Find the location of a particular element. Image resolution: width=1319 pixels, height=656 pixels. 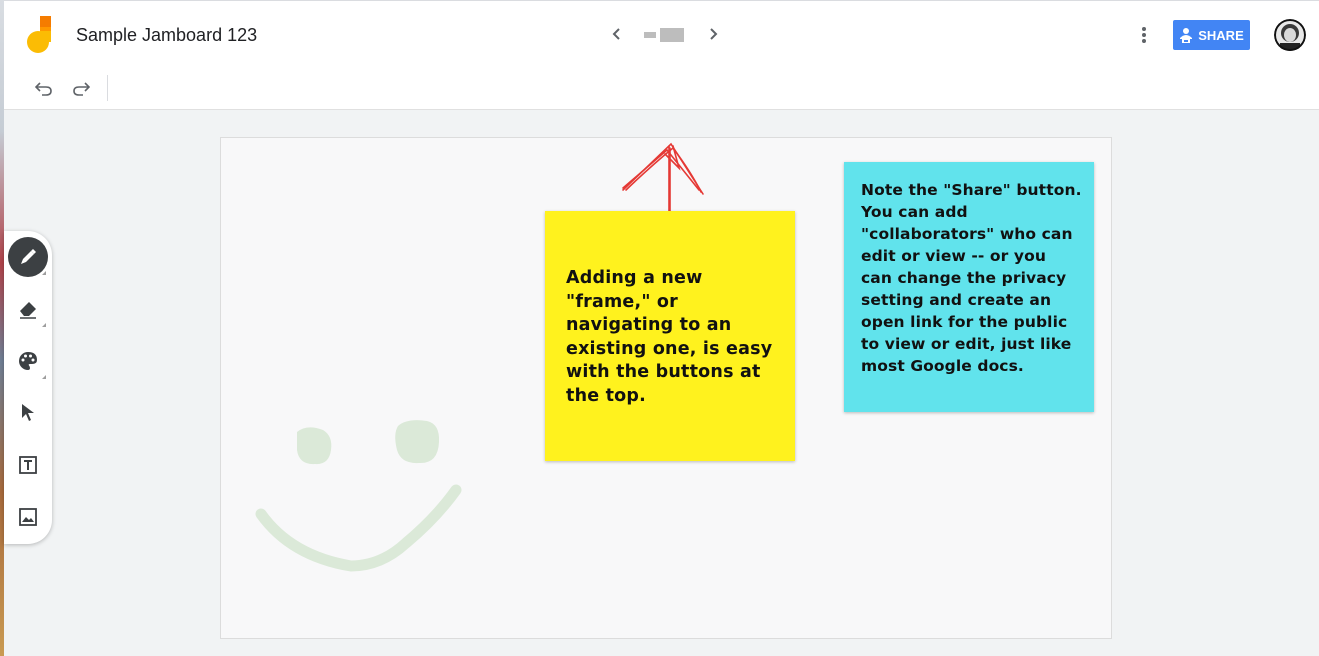

undo-button is located at coordinates (44, 89).